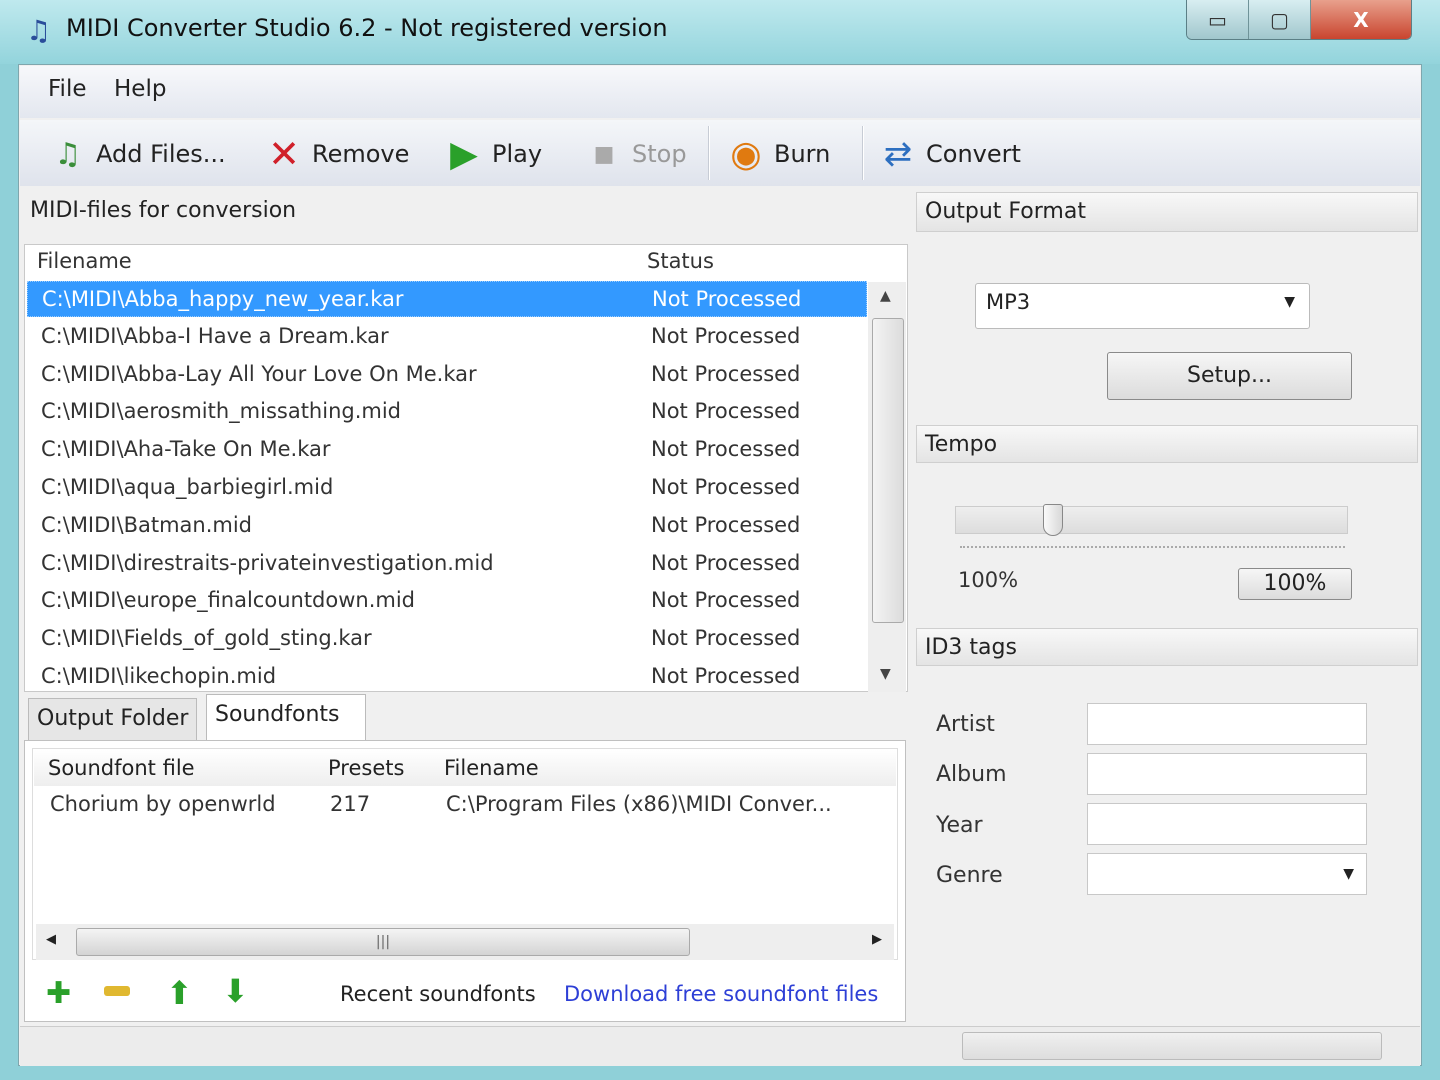  What do you see at coordinates (350, 804) in the screenshot?
I see `soundfont-presets: 217` at bounding box center [350, 804].